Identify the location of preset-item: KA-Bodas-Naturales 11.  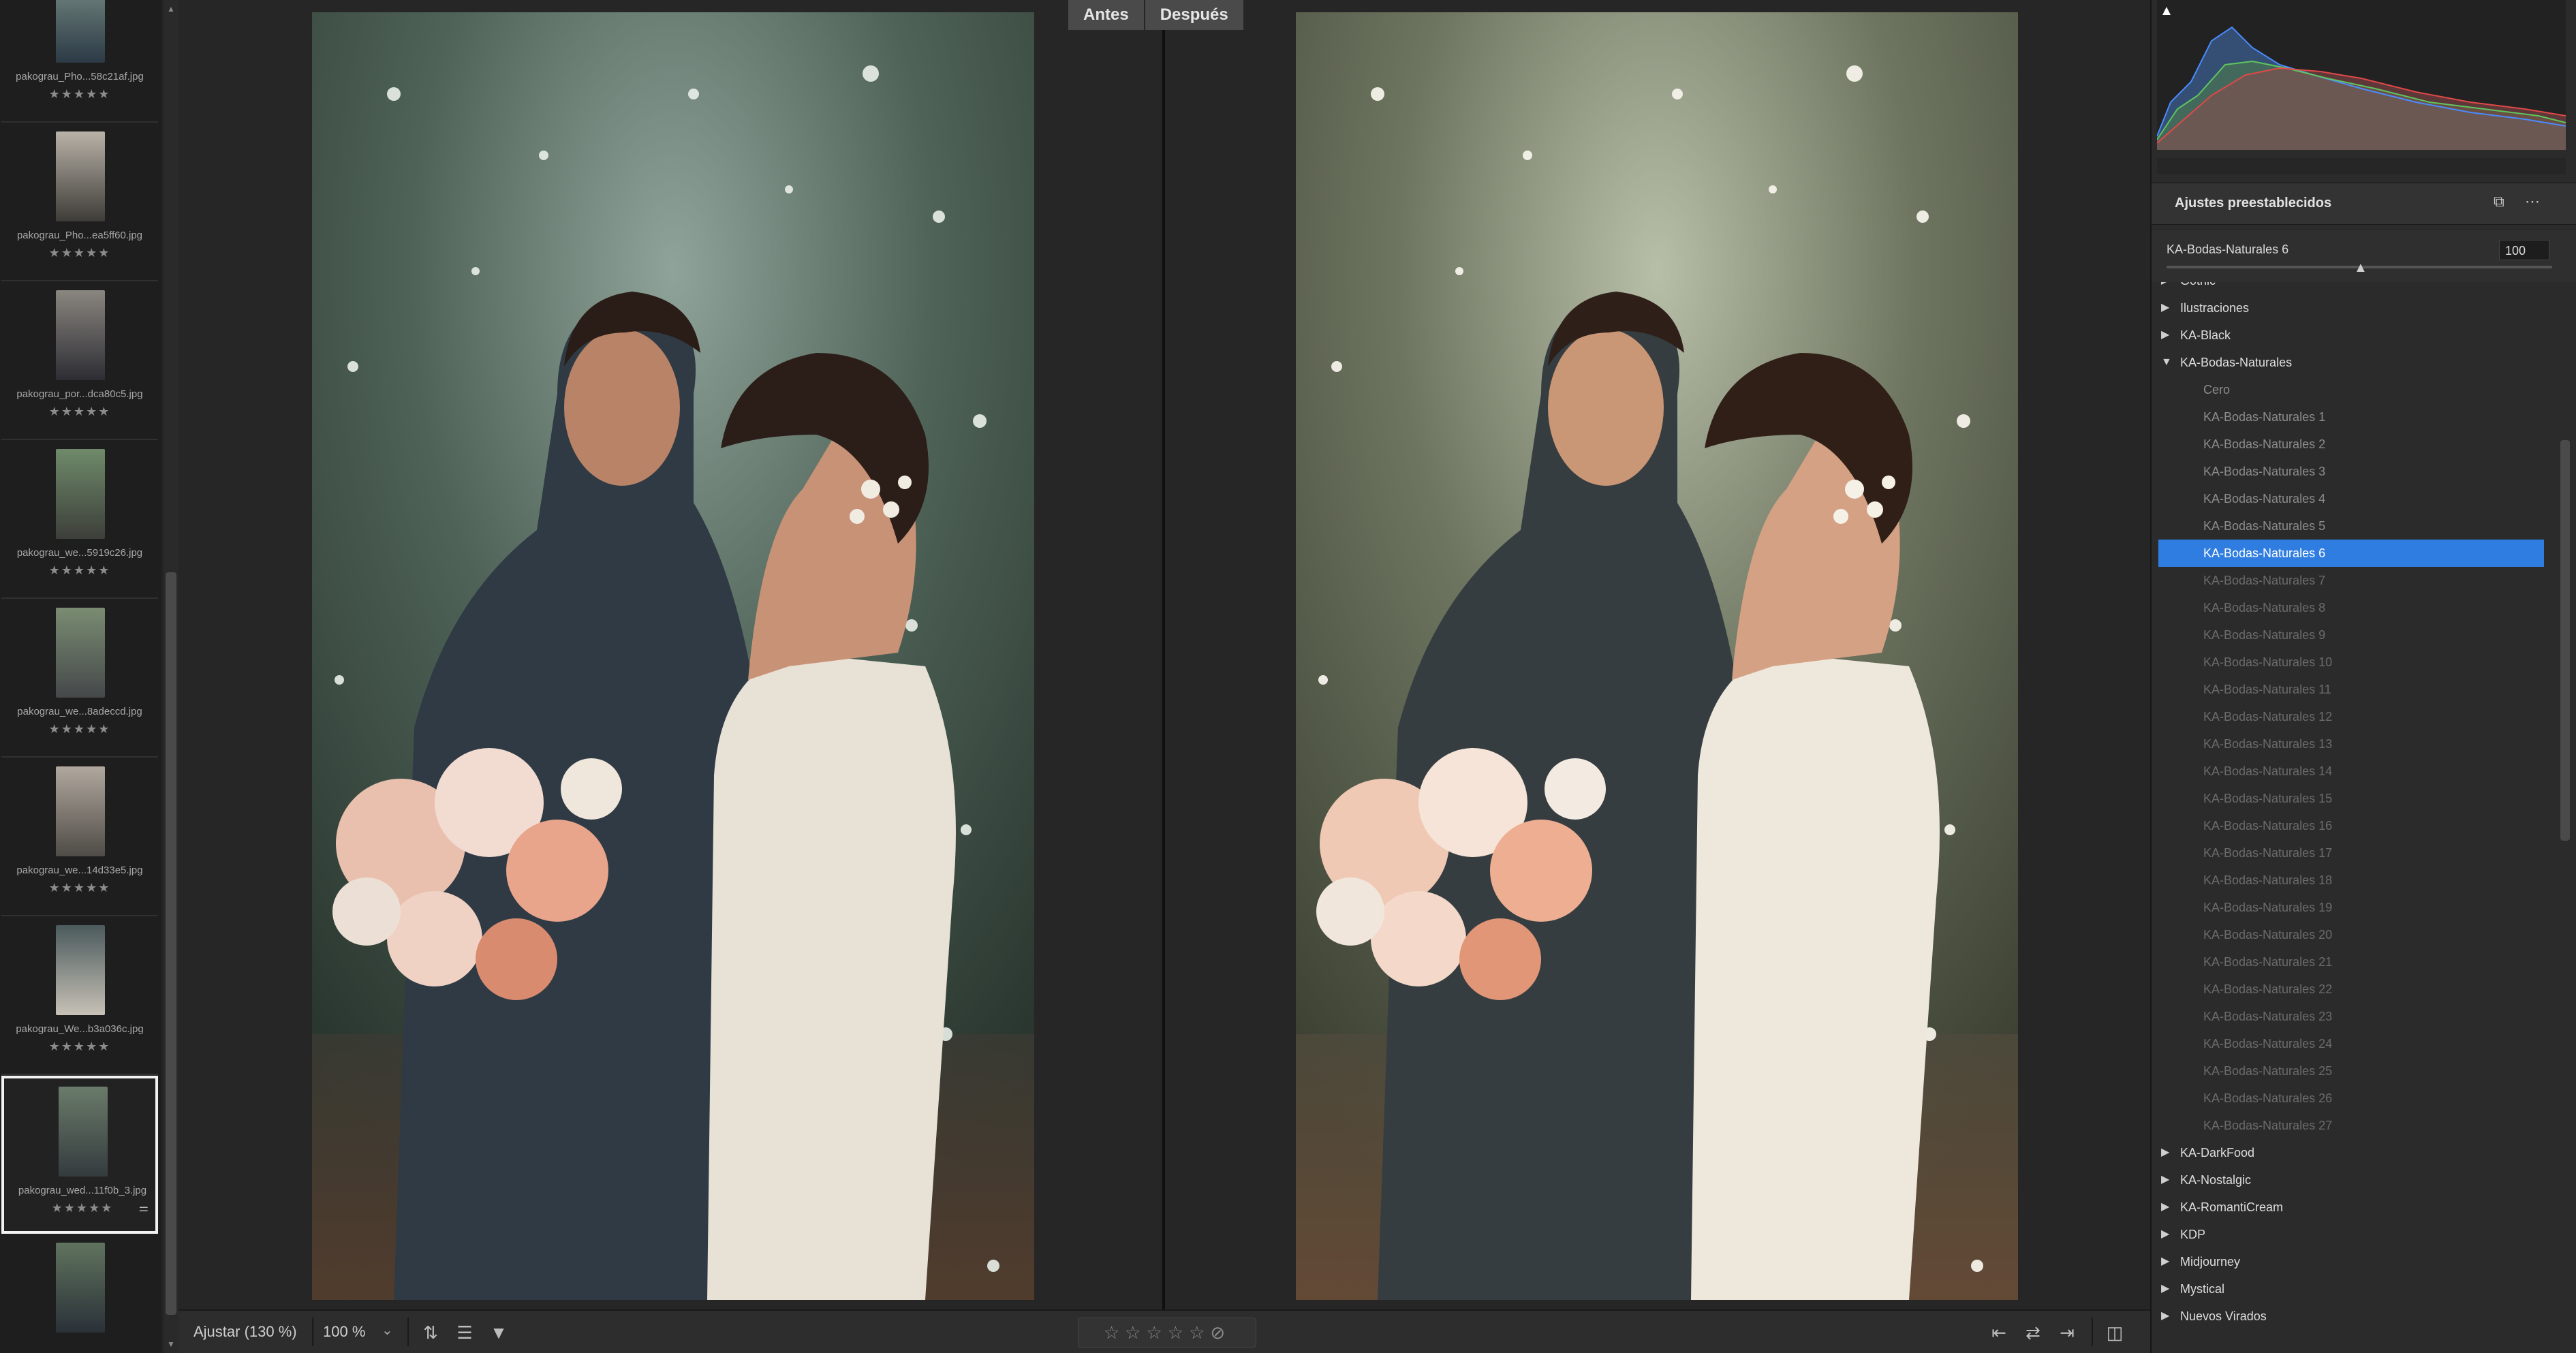
(2353, 689).